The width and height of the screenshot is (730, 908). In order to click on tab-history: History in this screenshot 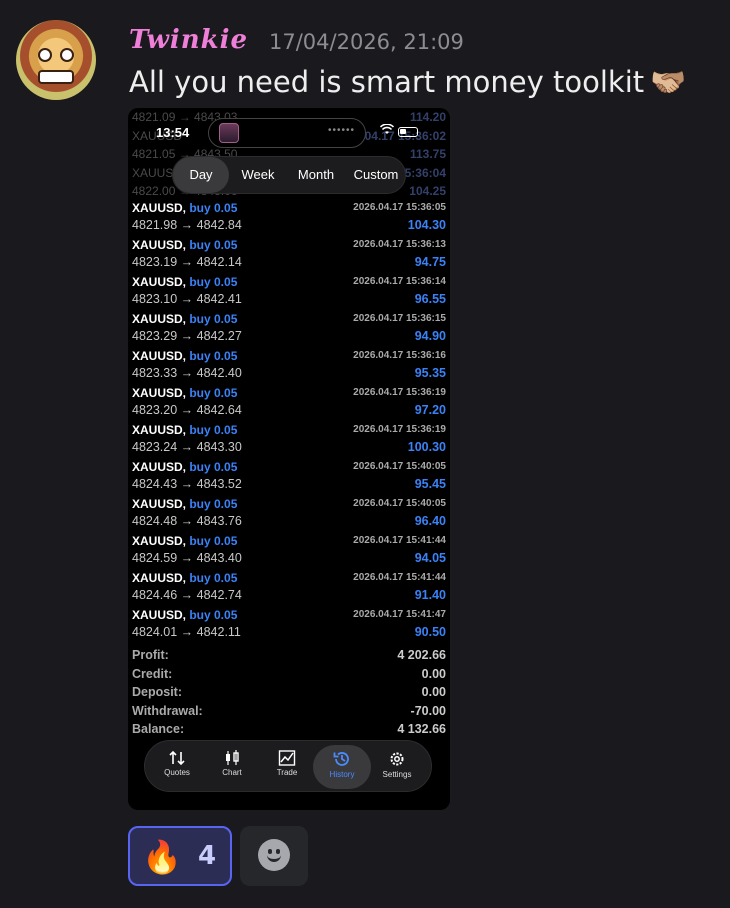, I will do `click(342, 767)`.